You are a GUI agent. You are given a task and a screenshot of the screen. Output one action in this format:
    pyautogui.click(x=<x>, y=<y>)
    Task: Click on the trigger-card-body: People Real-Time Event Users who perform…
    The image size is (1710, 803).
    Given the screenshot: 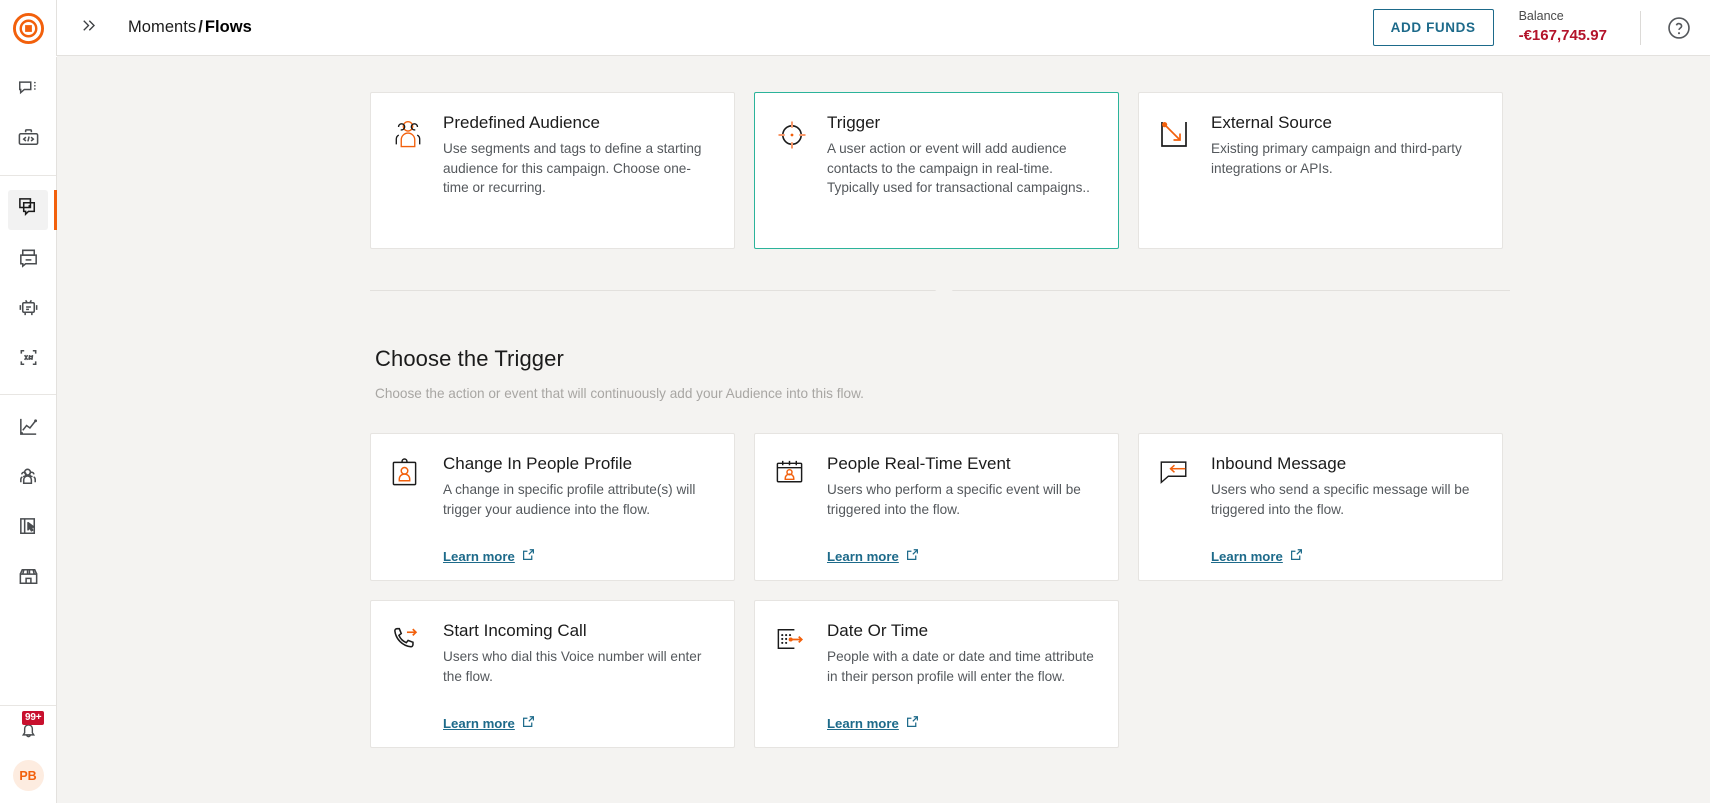 What is the action you would take?
    pyautogui.click(x=961, y=509)
    